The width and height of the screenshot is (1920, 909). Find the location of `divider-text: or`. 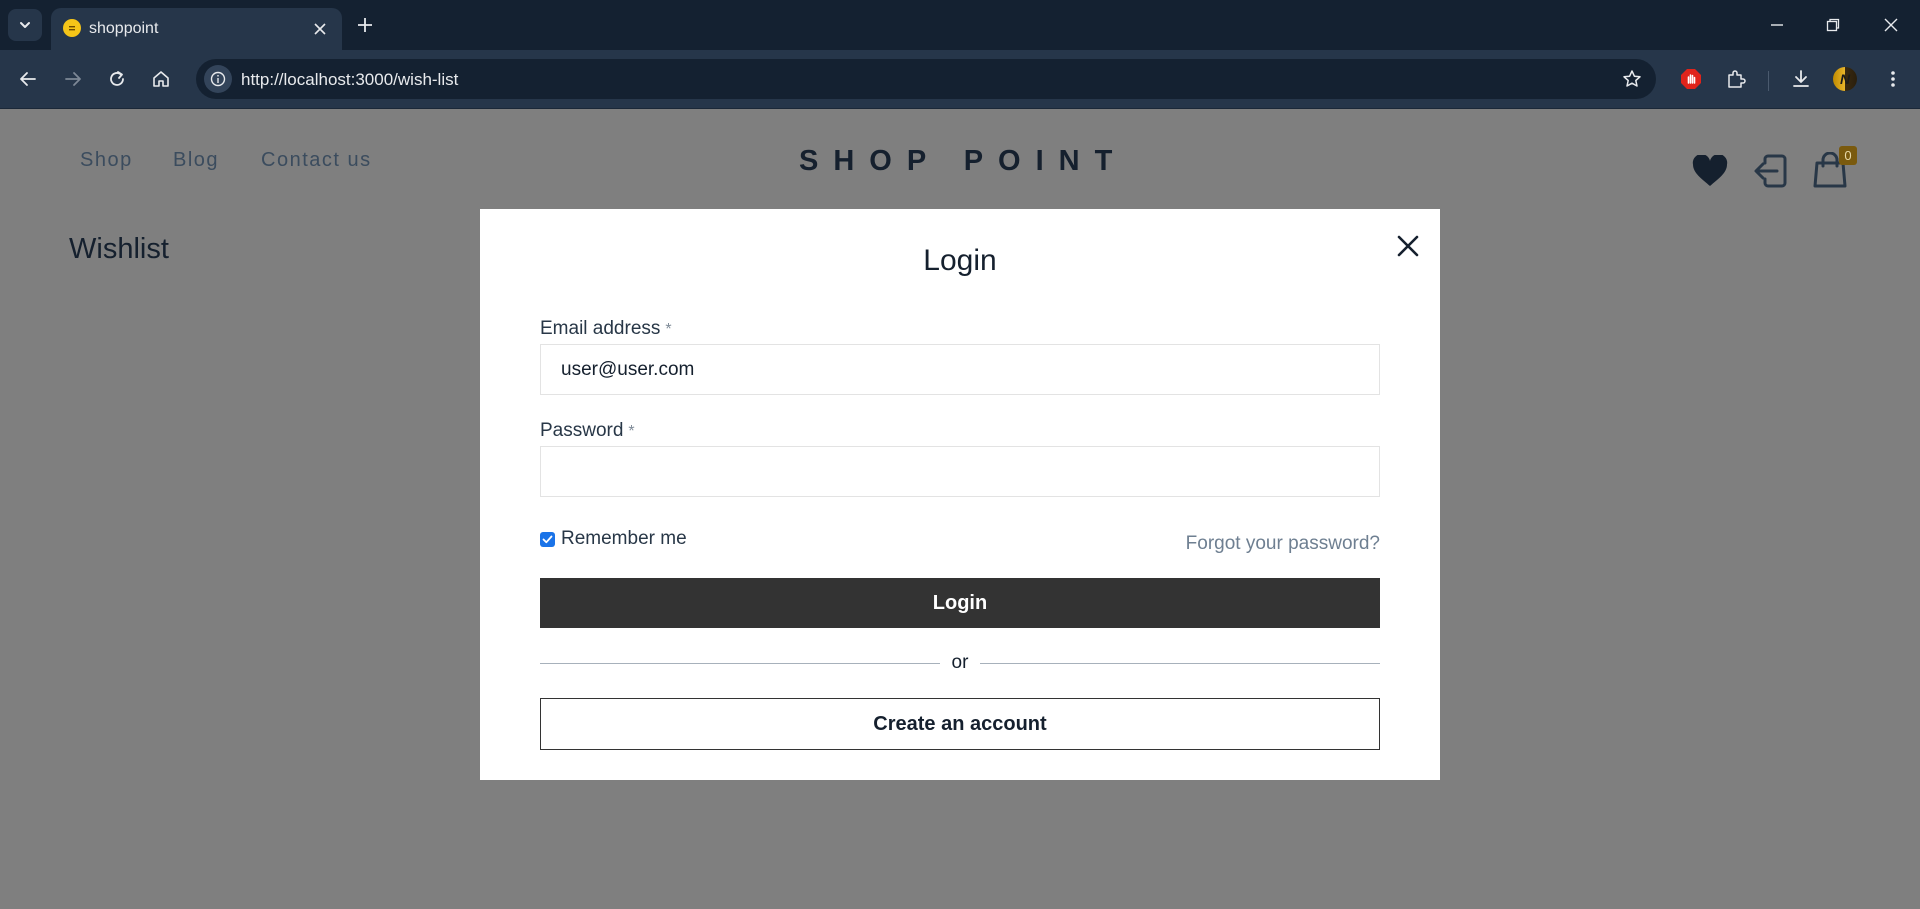

divider-text: or is located at coordinates (960, 662).